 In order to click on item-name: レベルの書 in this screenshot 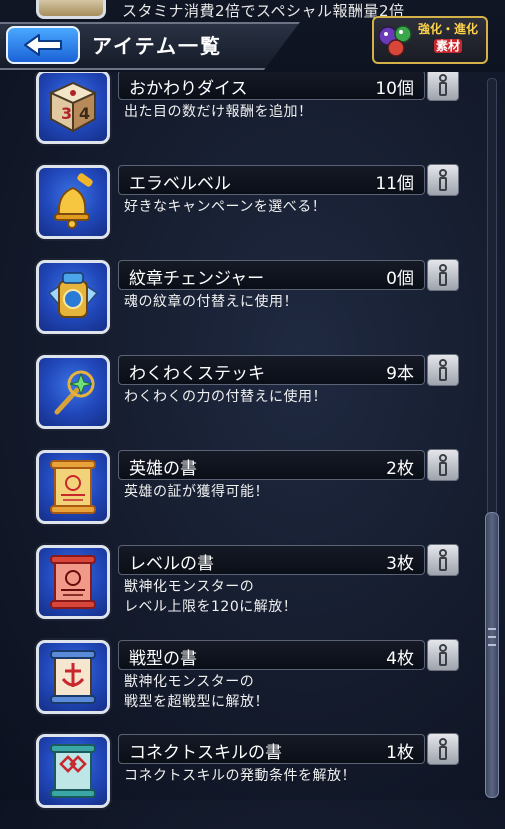, I will do `click(171, 564)`.